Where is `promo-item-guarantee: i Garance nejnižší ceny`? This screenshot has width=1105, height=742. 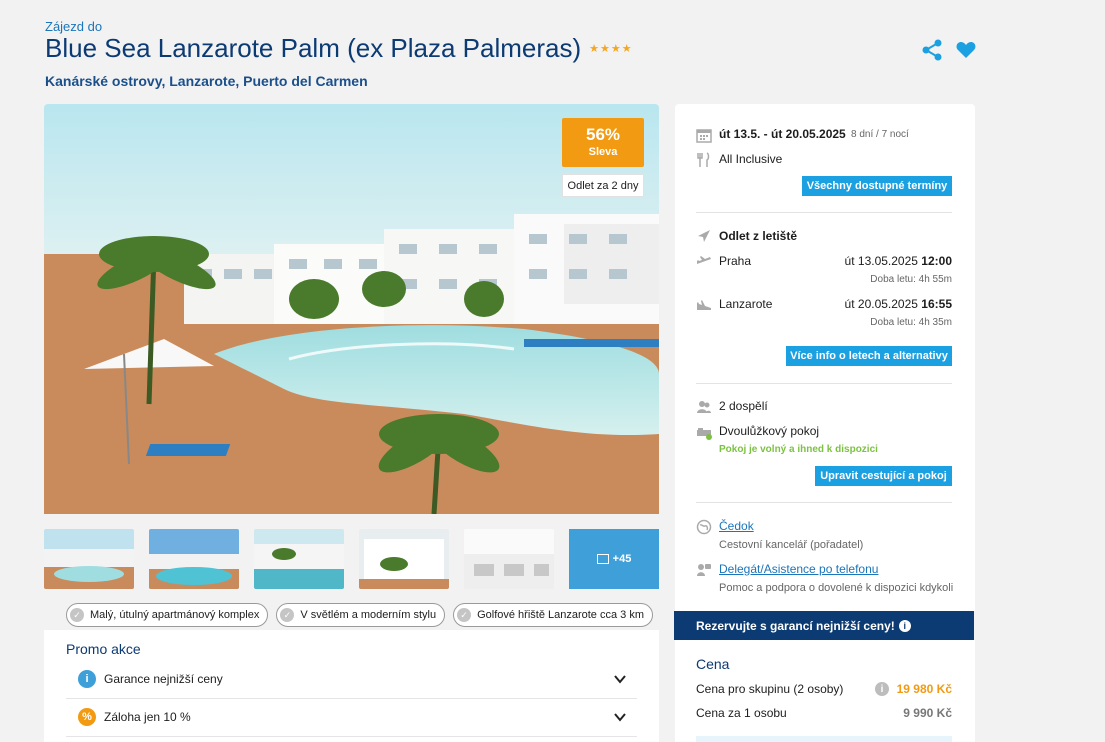
promo-item-guarantee: i Garance nejnižší ceny is located at coordinates (351, 679).